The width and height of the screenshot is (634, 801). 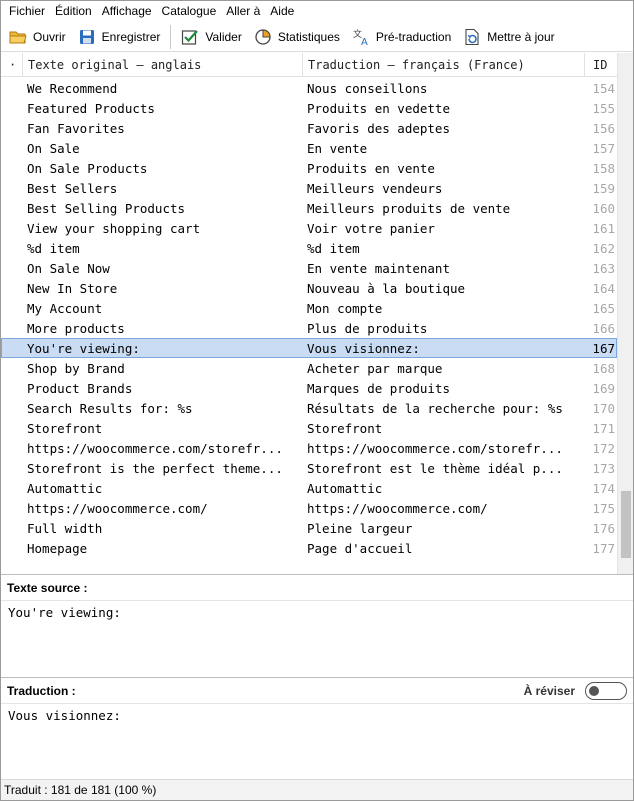 What do you see at coordinates (72, 188) in the screenshot?
I see `row-source-text: Best Sellers` at bounding box center [72, 188].